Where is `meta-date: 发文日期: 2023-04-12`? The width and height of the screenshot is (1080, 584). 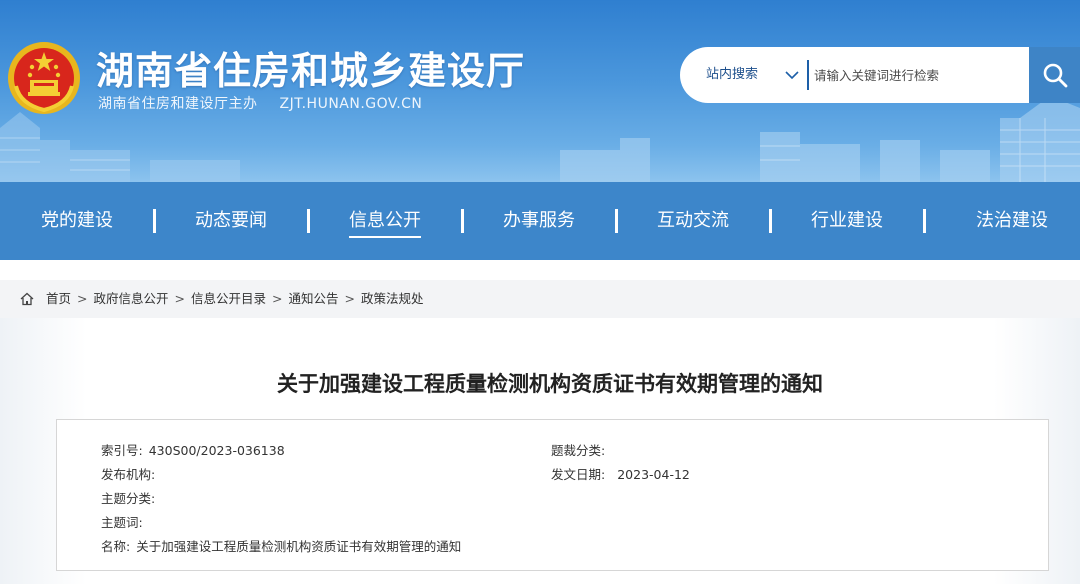 meta-date: 发文日期: 2023-04-12 is located at coordinates (620, 473).